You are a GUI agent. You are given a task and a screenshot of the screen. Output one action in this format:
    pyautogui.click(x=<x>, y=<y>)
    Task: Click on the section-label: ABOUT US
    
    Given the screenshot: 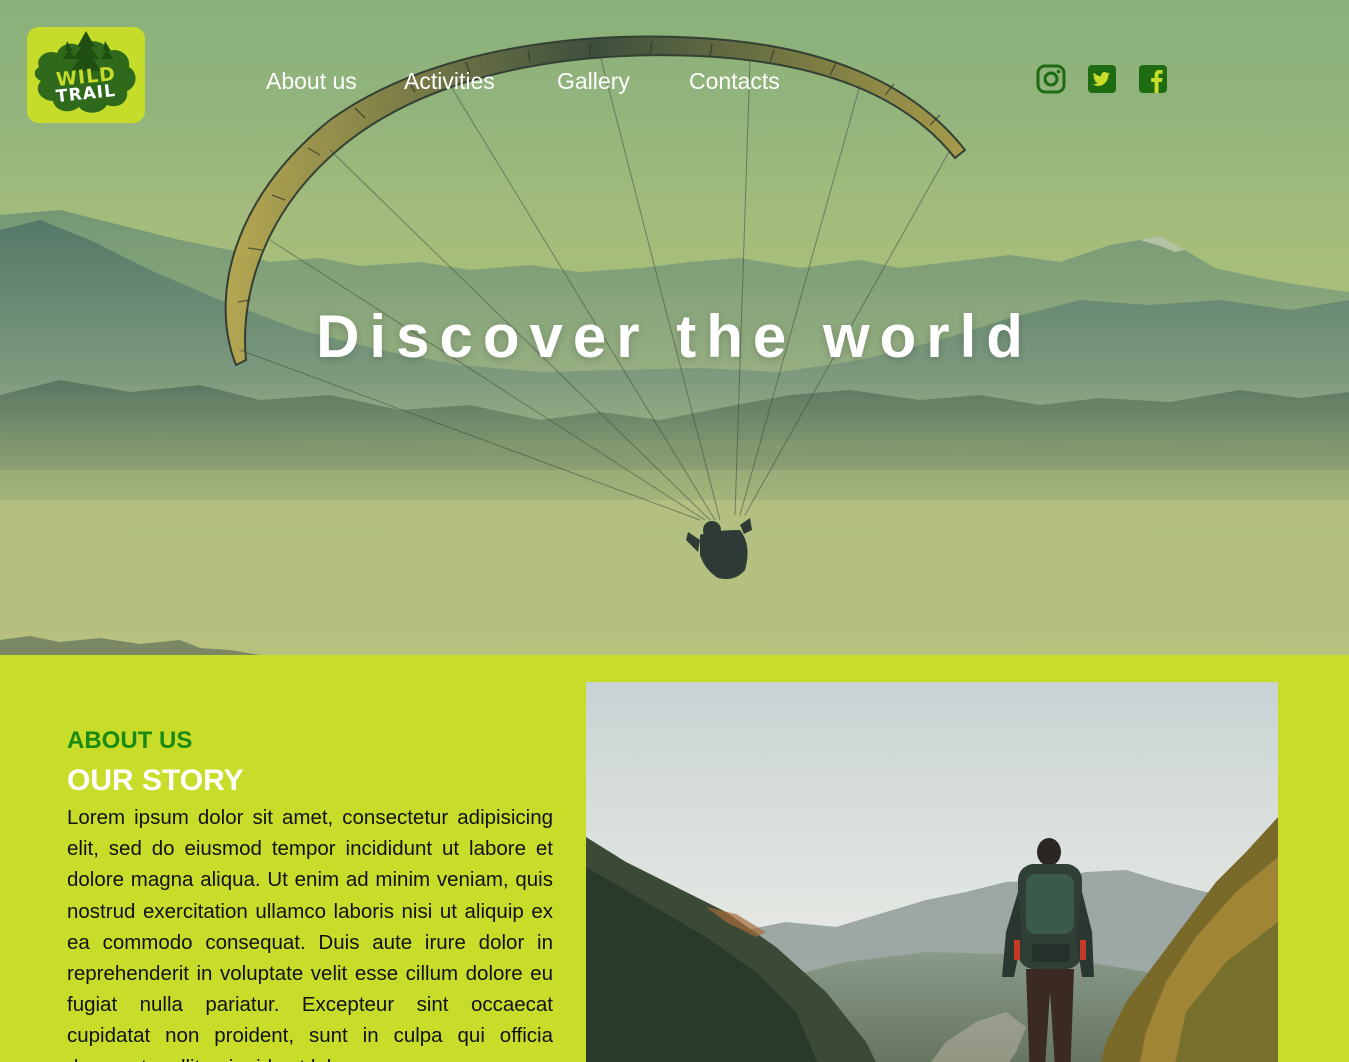 What is the action you would take?
    pyautogui.click(x=130, y=740)
    